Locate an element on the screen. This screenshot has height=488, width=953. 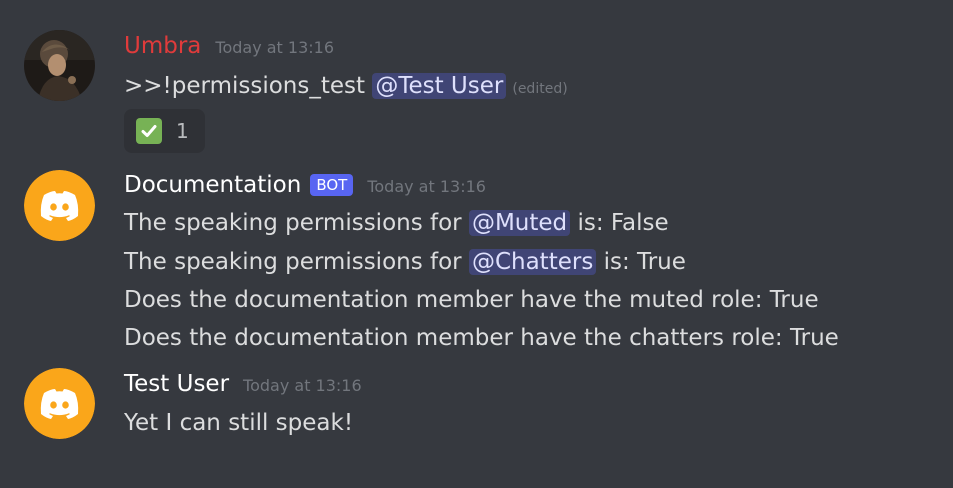
username: Umbra is located at coordinates (162, 46).